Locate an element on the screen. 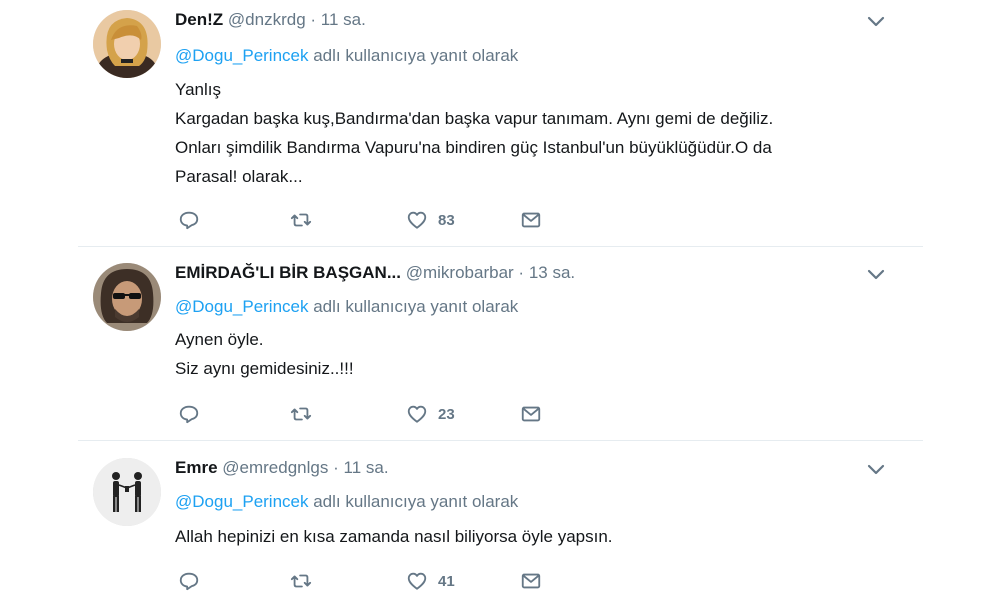 The height and width of the screenshot is (600, 1000). display-name: Den!Z is located at coordinates (199, 19).